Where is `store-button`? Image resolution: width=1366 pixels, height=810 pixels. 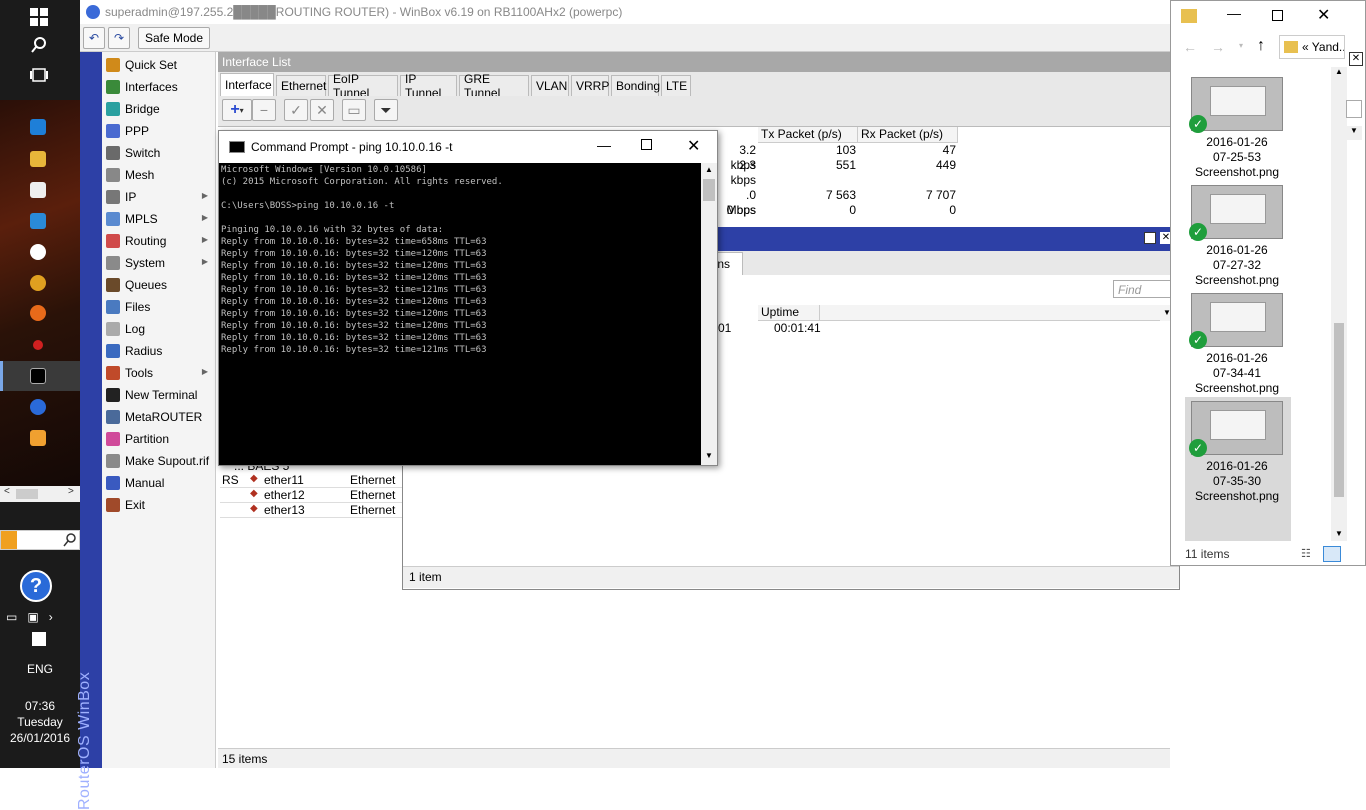
store-button is located at coordinates (40, 190).